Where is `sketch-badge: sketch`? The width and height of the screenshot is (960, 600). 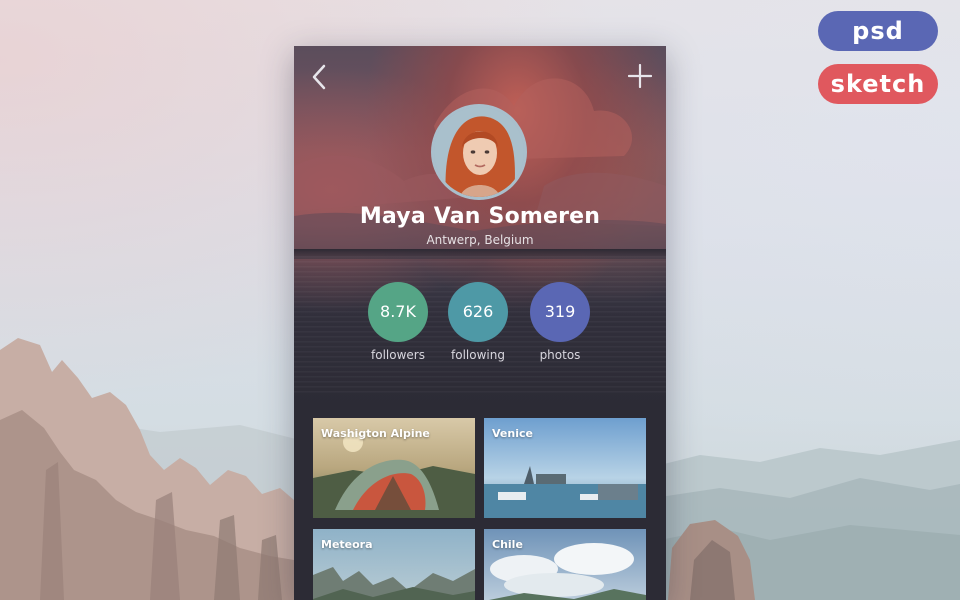
sketch-badge: sketch is located at coordinates (878, 84).